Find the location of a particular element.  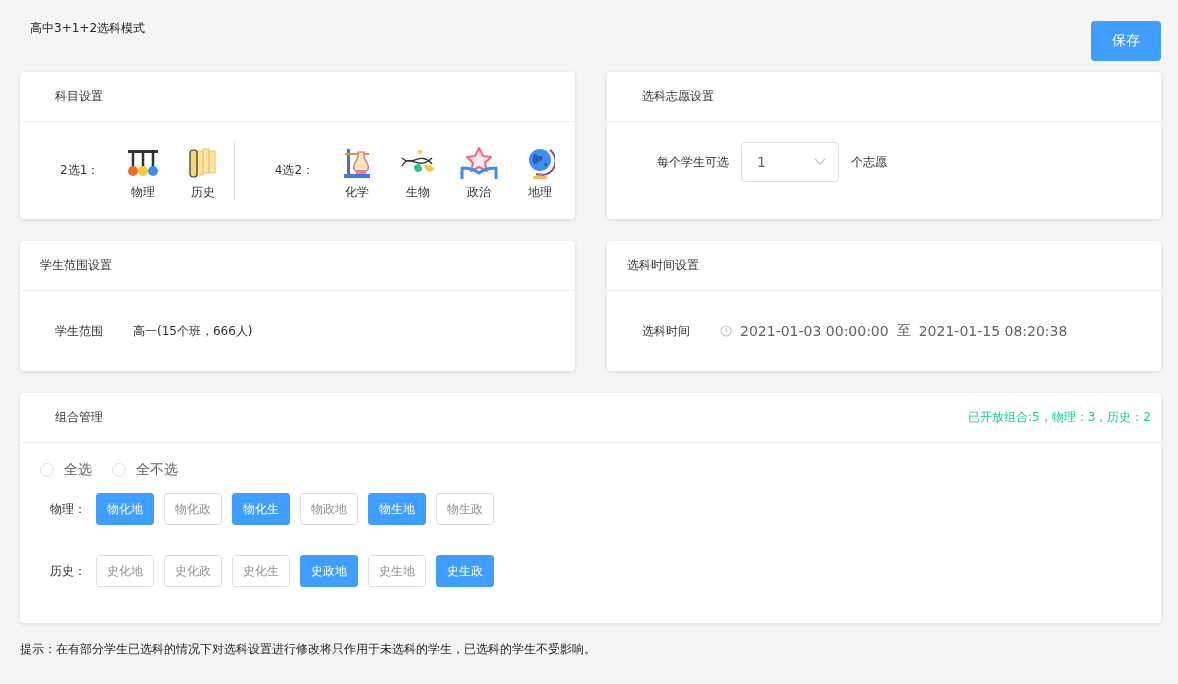

combo-button: 物化生 is located at coordinates (261, 509).